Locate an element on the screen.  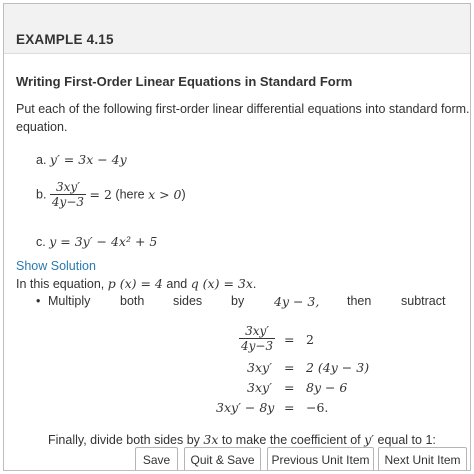
p-expression: p (x) = 4 is located at coordinates (135, 283).